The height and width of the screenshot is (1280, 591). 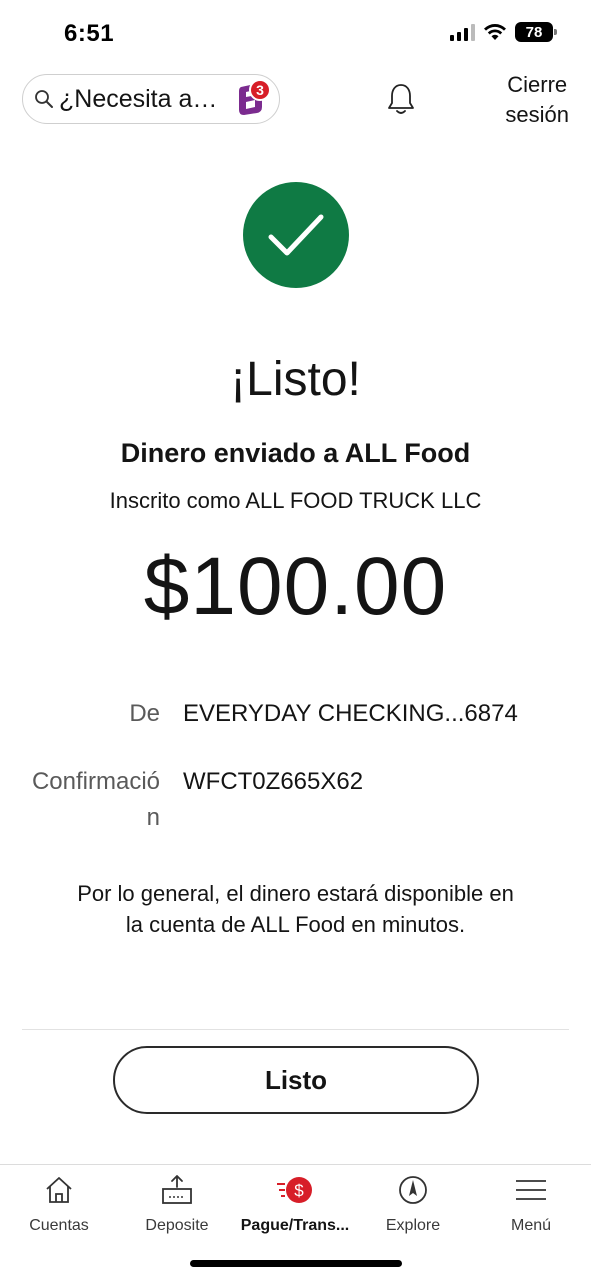 I want to click on tab-label: Menú, so click(x=531, y=1225).